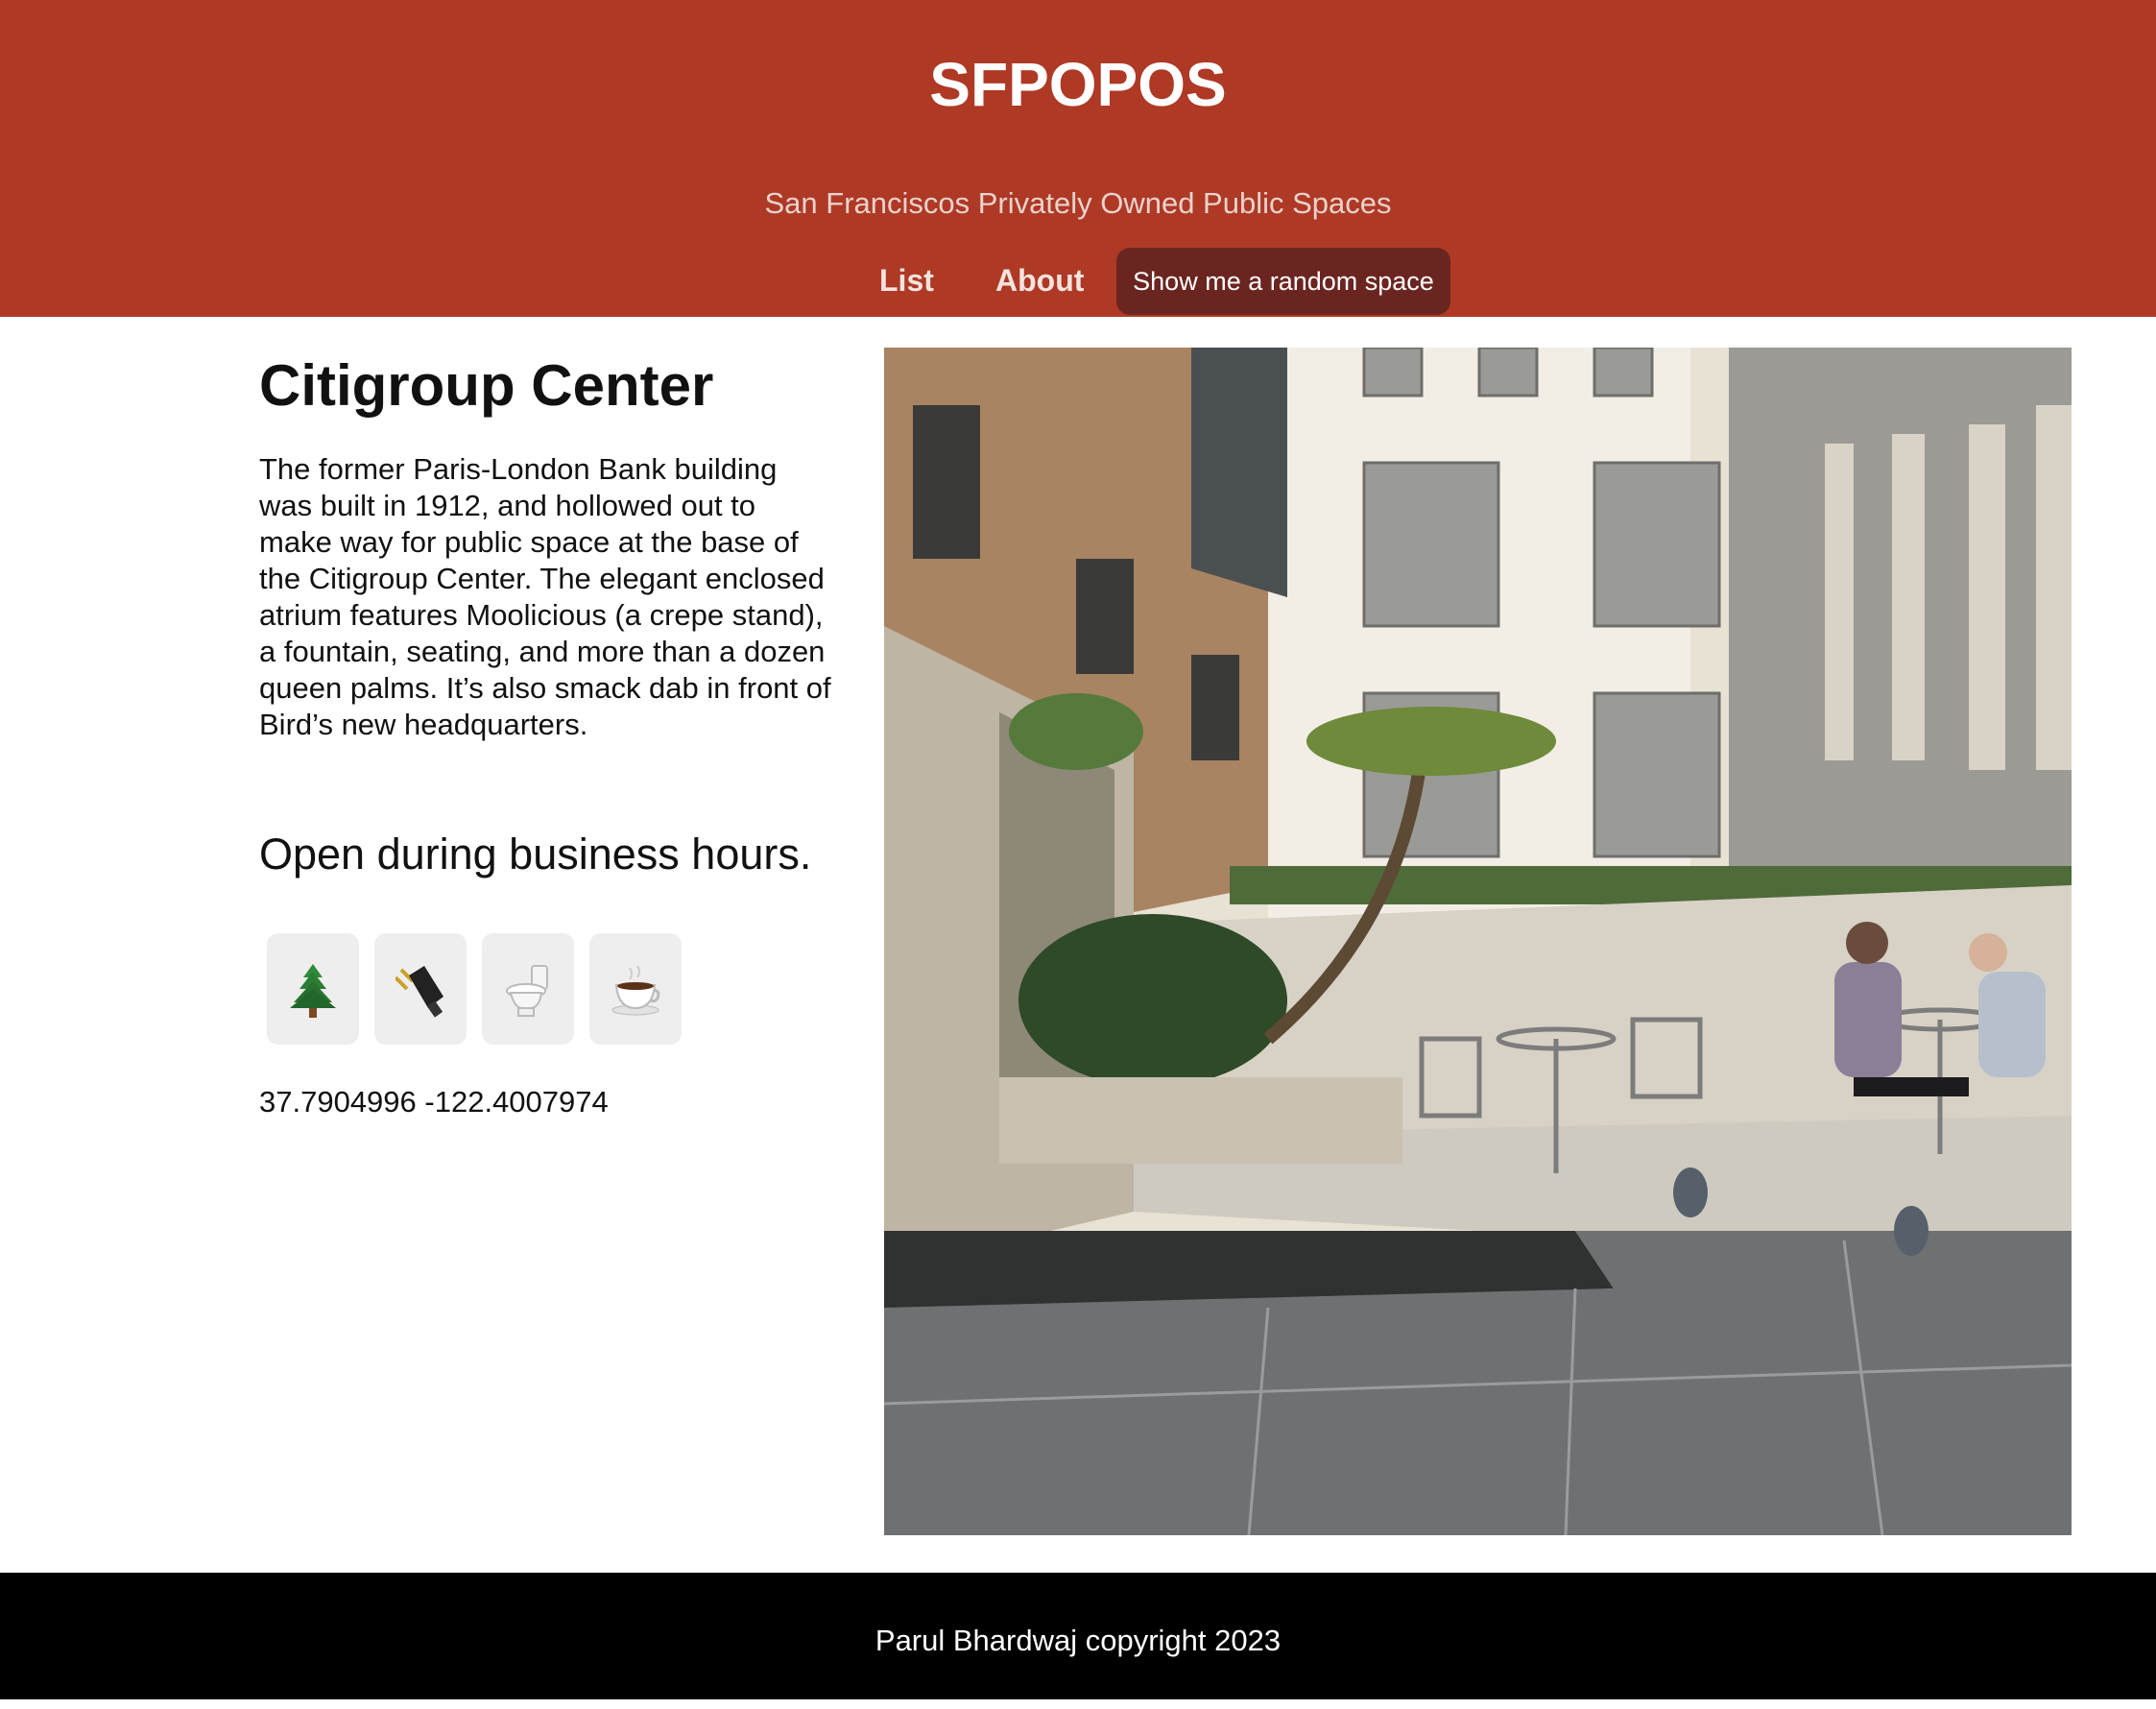 The image size is (2156, 1709). Describe the element at coordinates (1039, 280) in the screenshot. I see `nav-link-about: About` at that location.